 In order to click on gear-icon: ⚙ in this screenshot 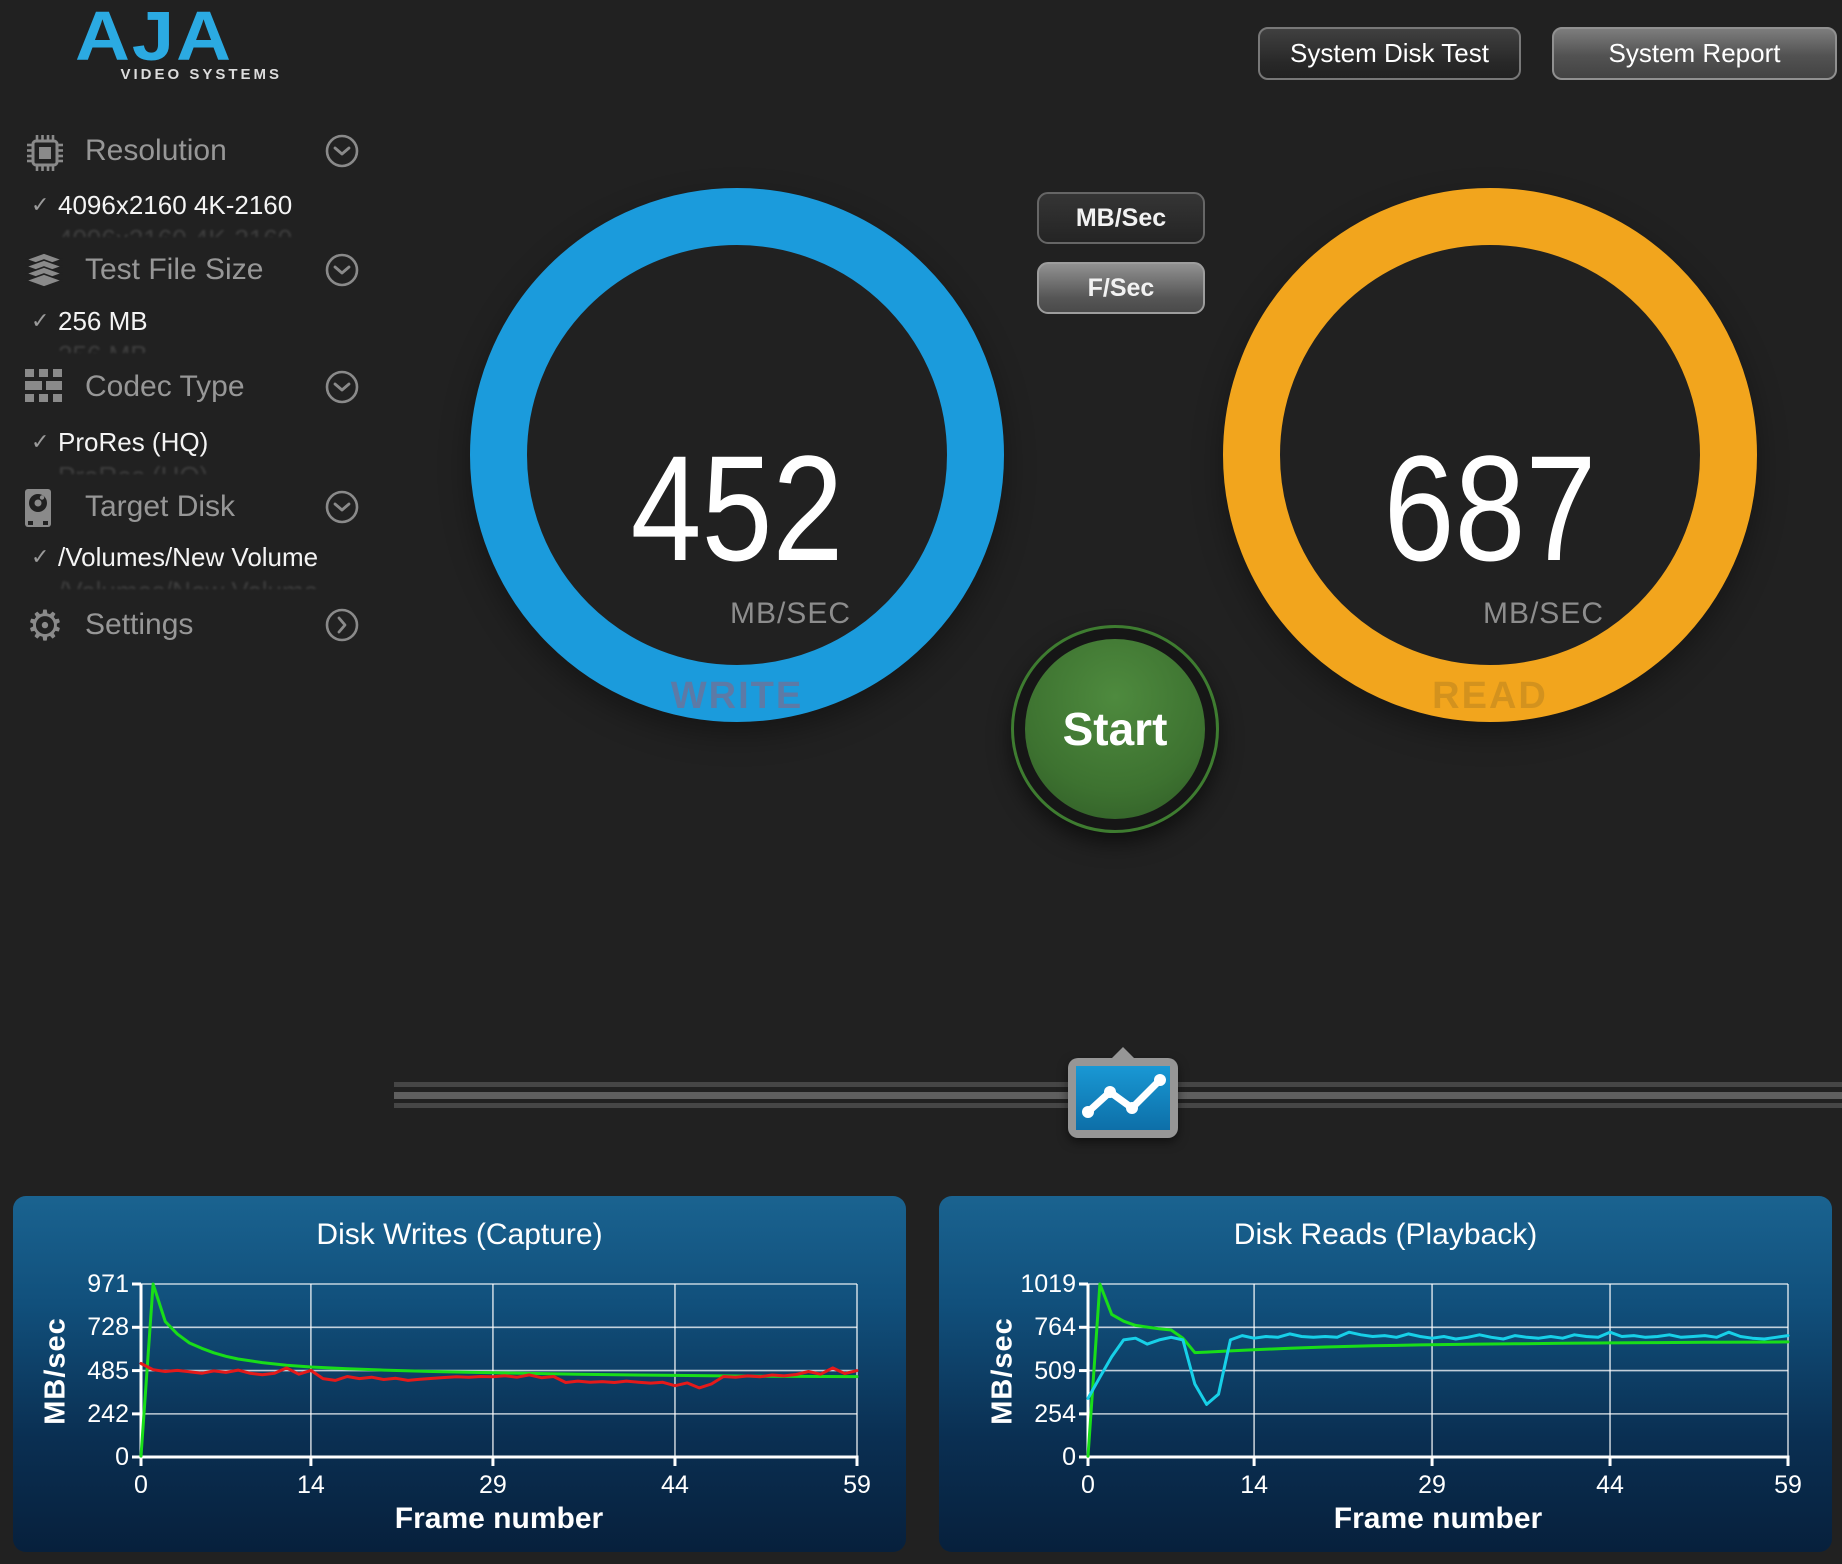, I will do `click(45, 625)`.